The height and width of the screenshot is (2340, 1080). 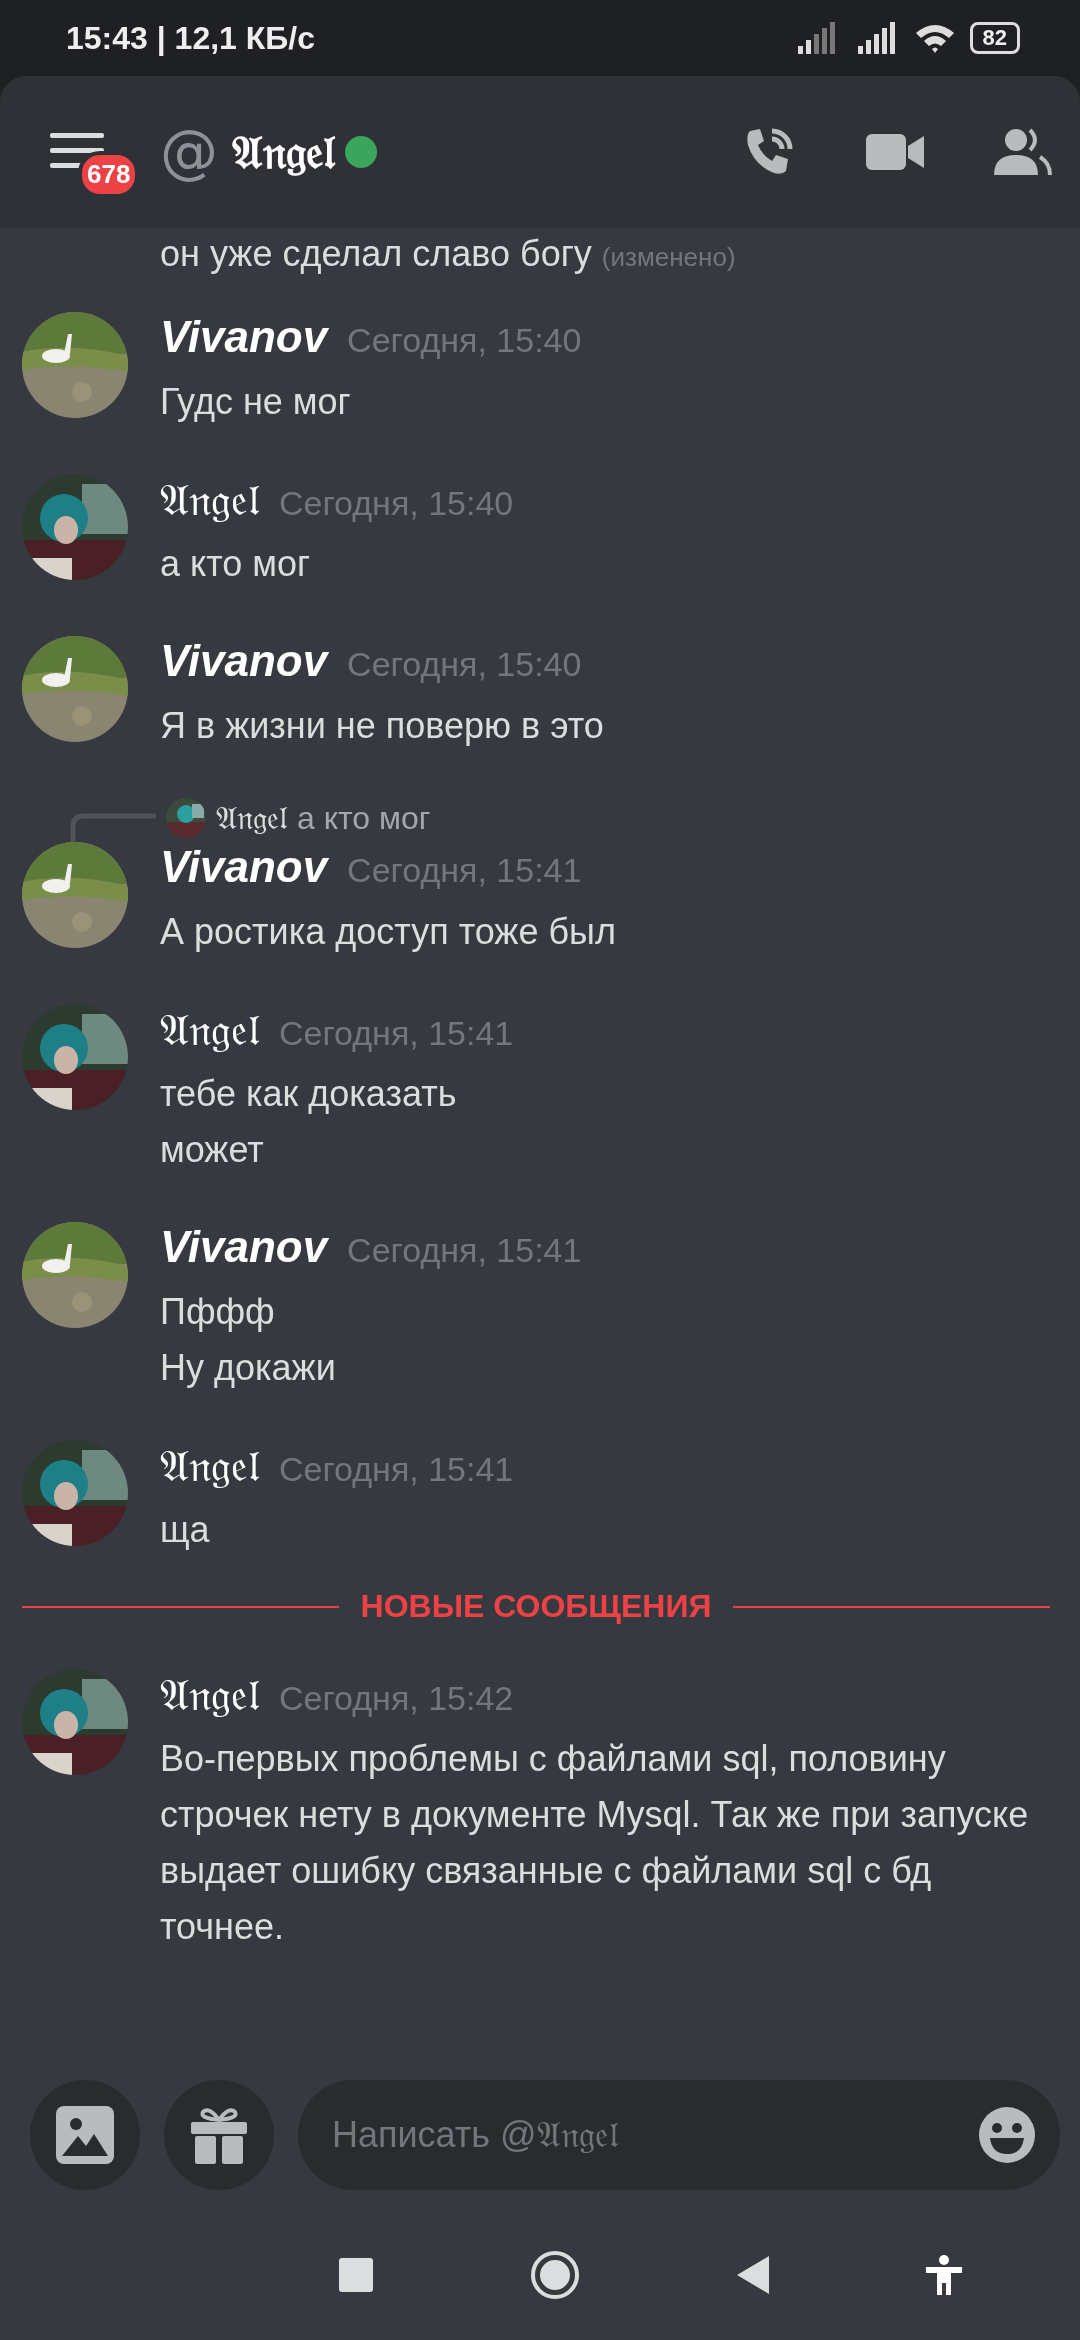 I want to click on gift-icon, so click(x=219, y=2135).